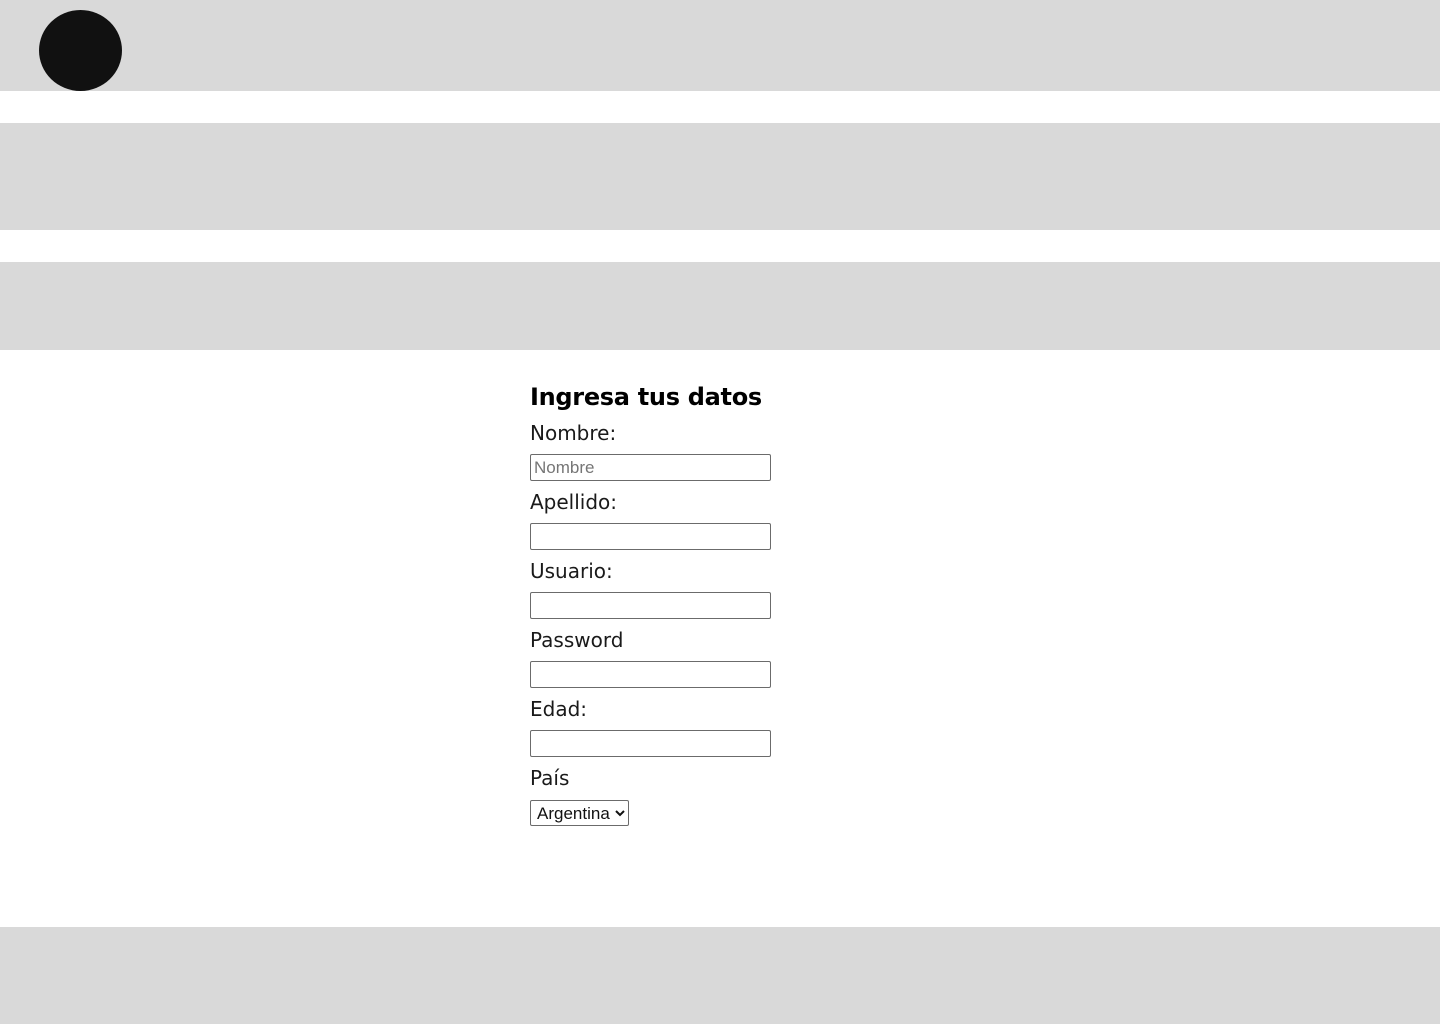  Describe the element at coordinates (720, 306) in the screenshot. I see `banner-placeholder-middle` at that location.